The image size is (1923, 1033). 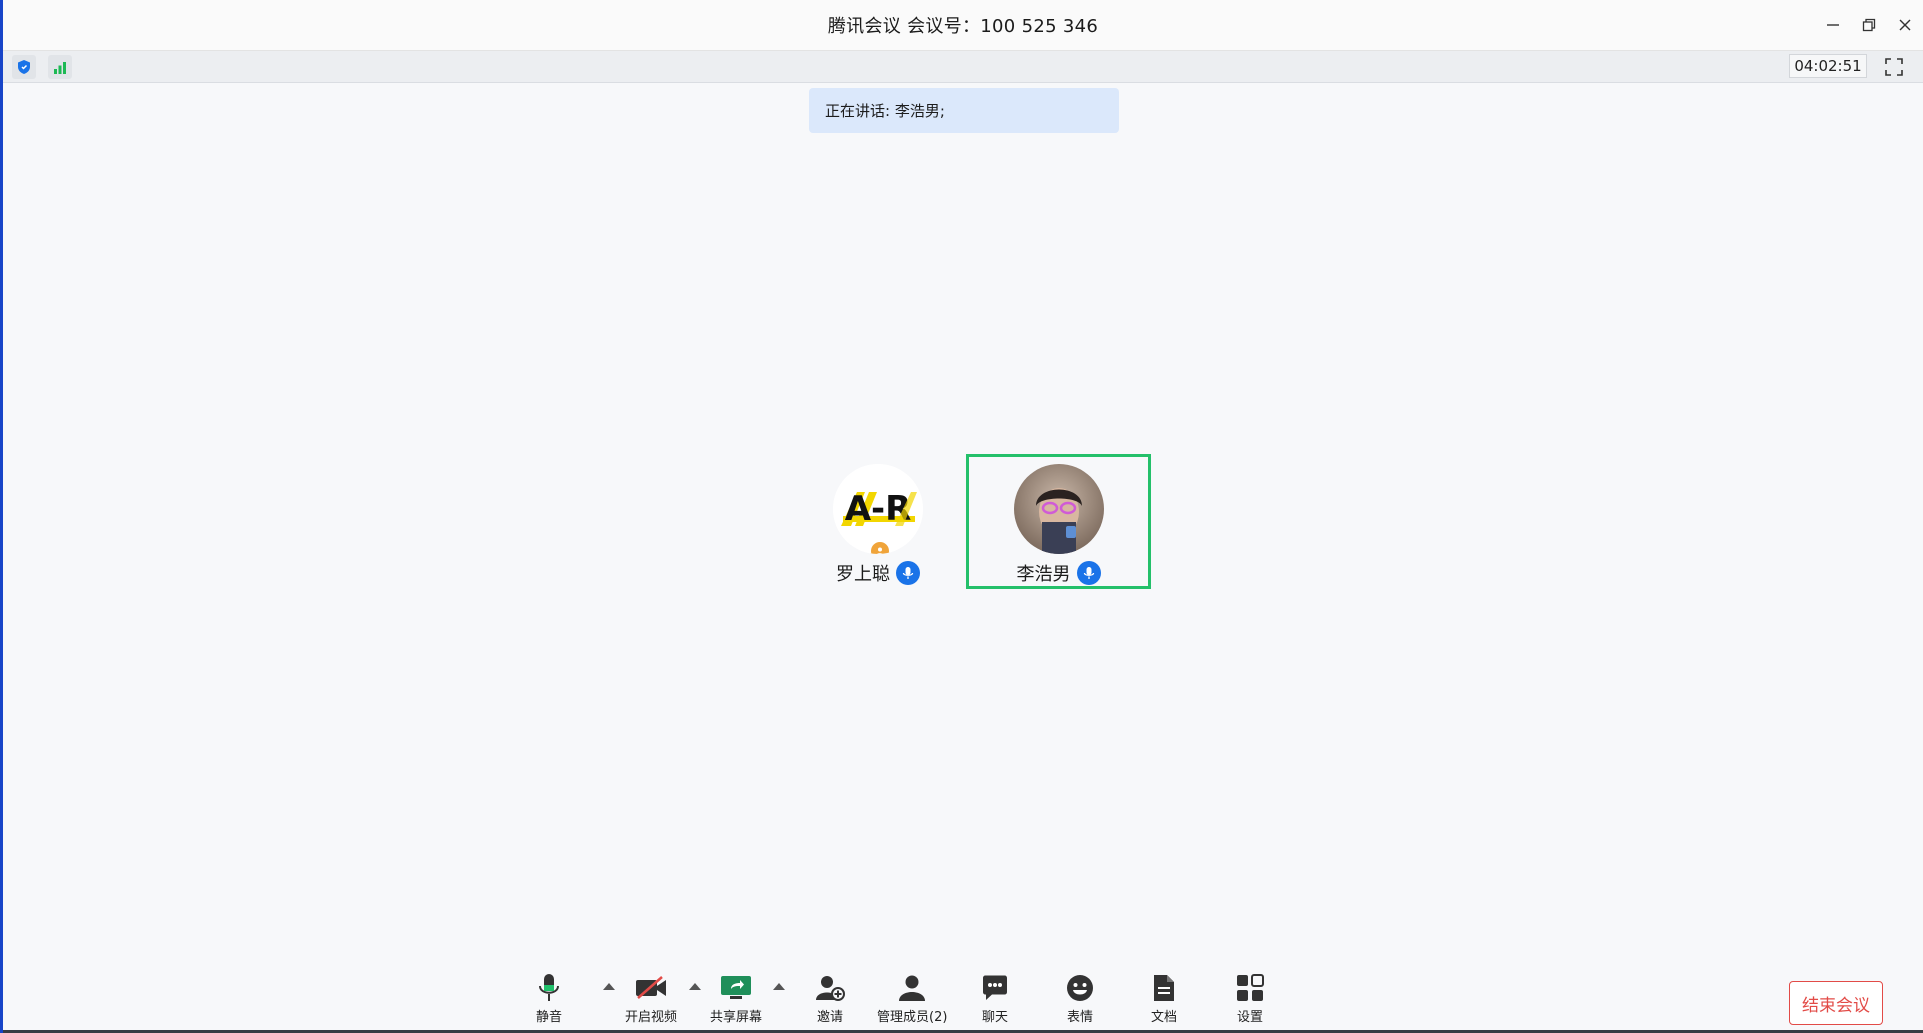 What do you see at coordinates (963, 1002) in the screenshot?
I see `meeting-toolbar: 静音 开启视频 共享屏幕 邀请 管理成员(2) 聊天 表情 文档 设置 结束会议` at bounding box center [963, 1002].